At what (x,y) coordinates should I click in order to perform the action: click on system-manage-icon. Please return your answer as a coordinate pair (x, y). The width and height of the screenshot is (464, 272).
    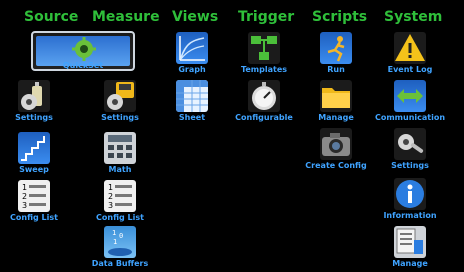
    Looking at the image, I should click on (410, 242).